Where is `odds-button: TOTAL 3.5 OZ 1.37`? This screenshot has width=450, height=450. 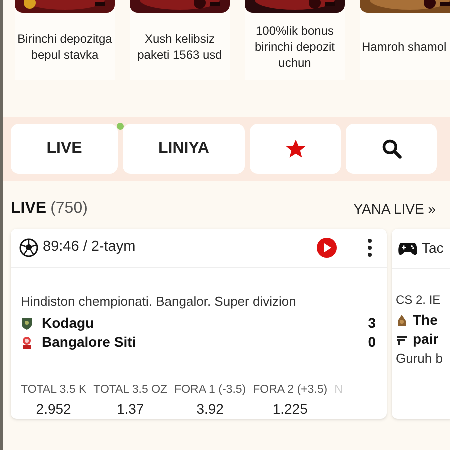 odds-button: TOTAL 3.5 OZ 1.37 is located at coordinates (131, 400).